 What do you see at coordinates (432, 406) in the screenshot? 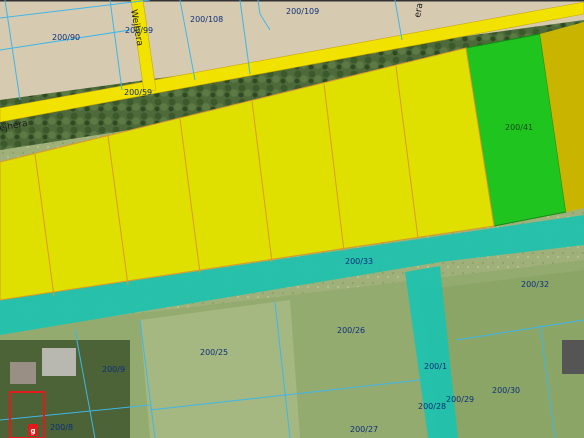
I see `parcel-label-200-28: 200/28` at bounding box center [432, 406].